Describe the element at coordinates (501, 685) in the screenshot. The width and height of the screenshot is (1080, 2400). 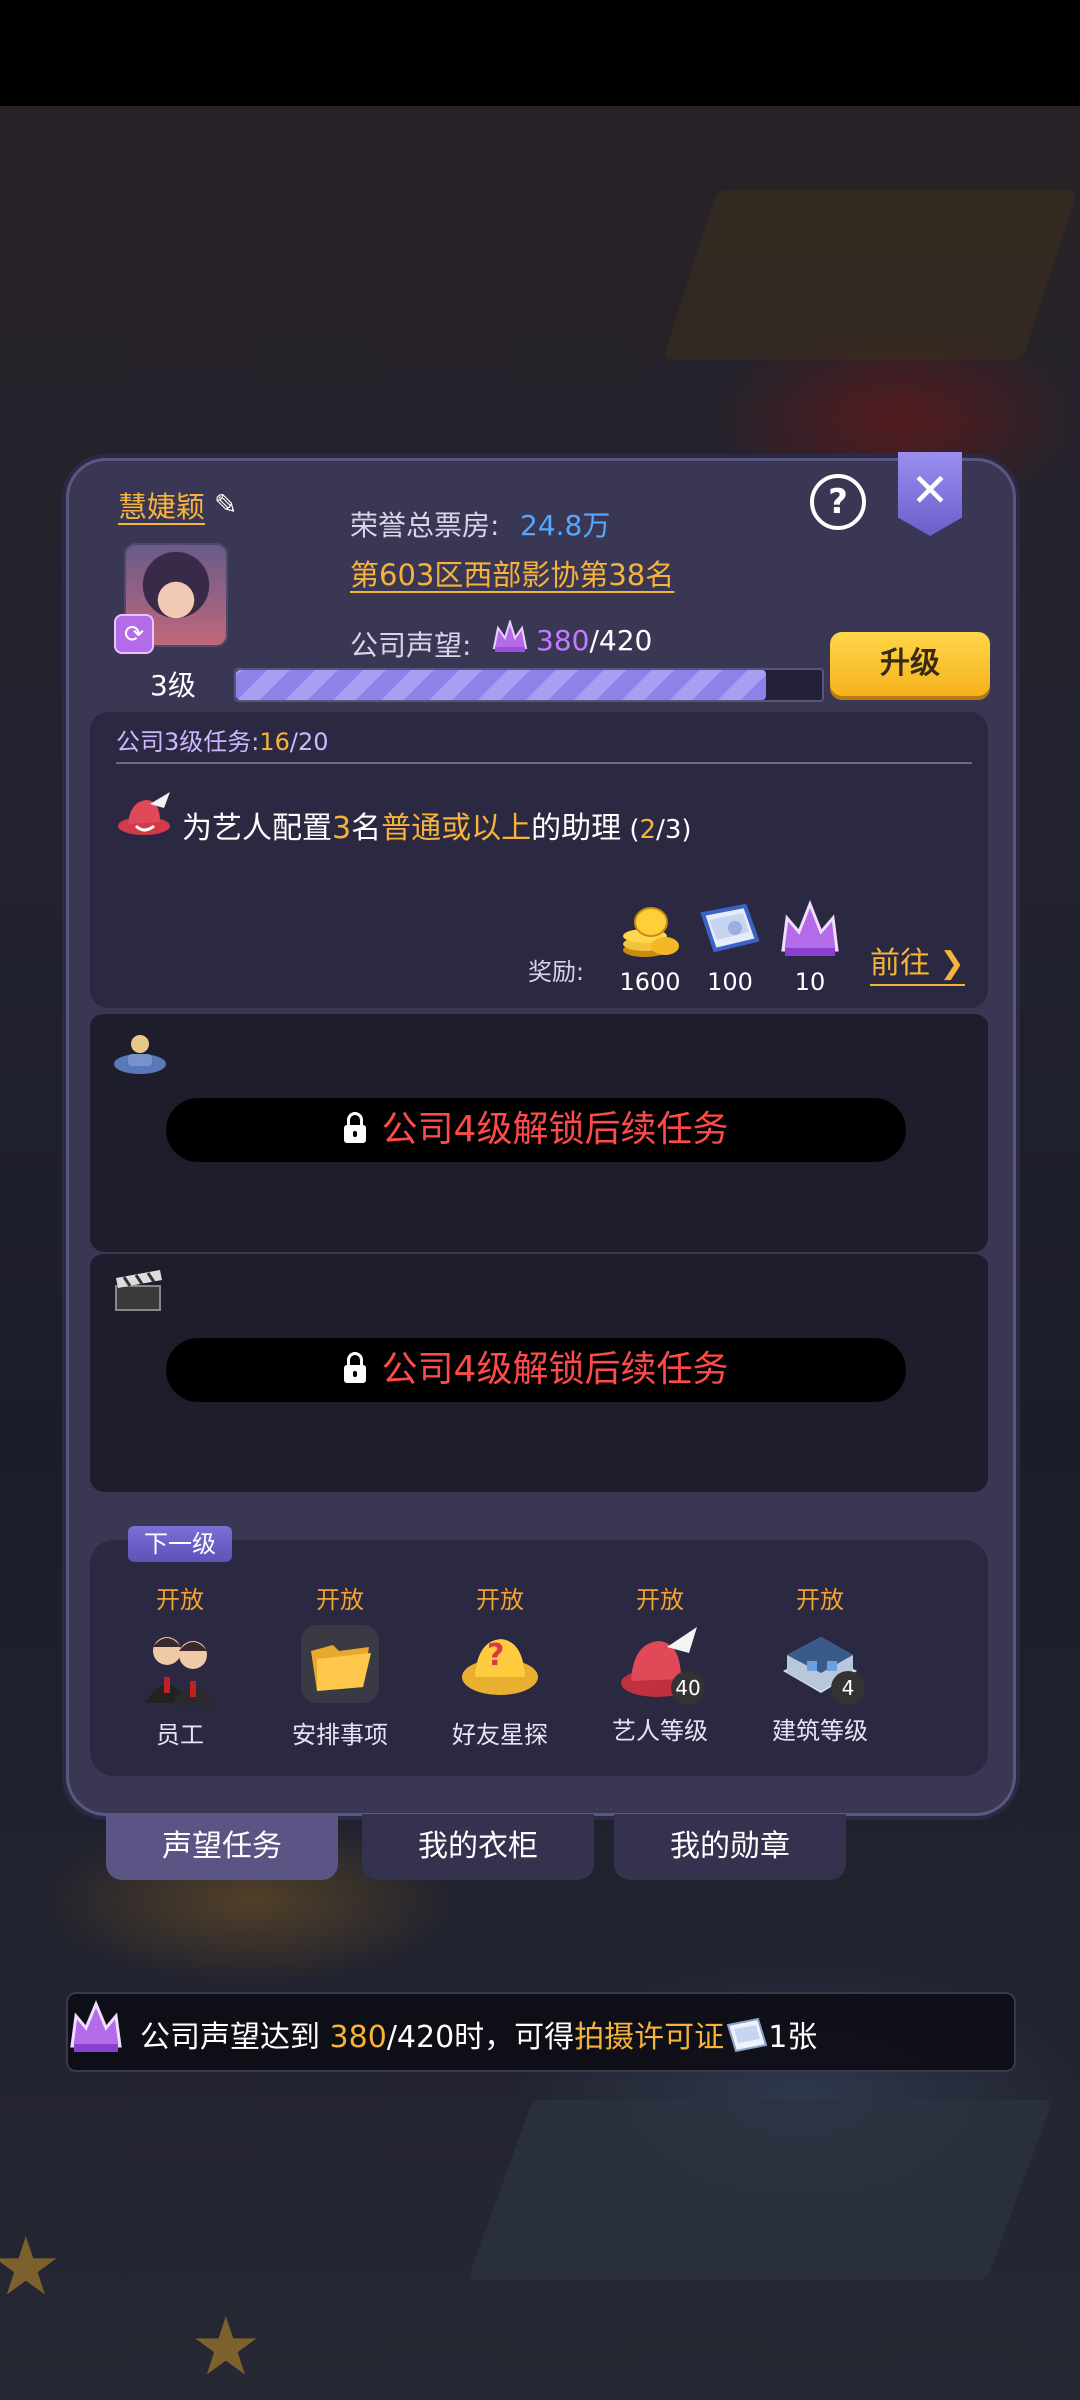
I see `reputation-progress-fill` at that location.